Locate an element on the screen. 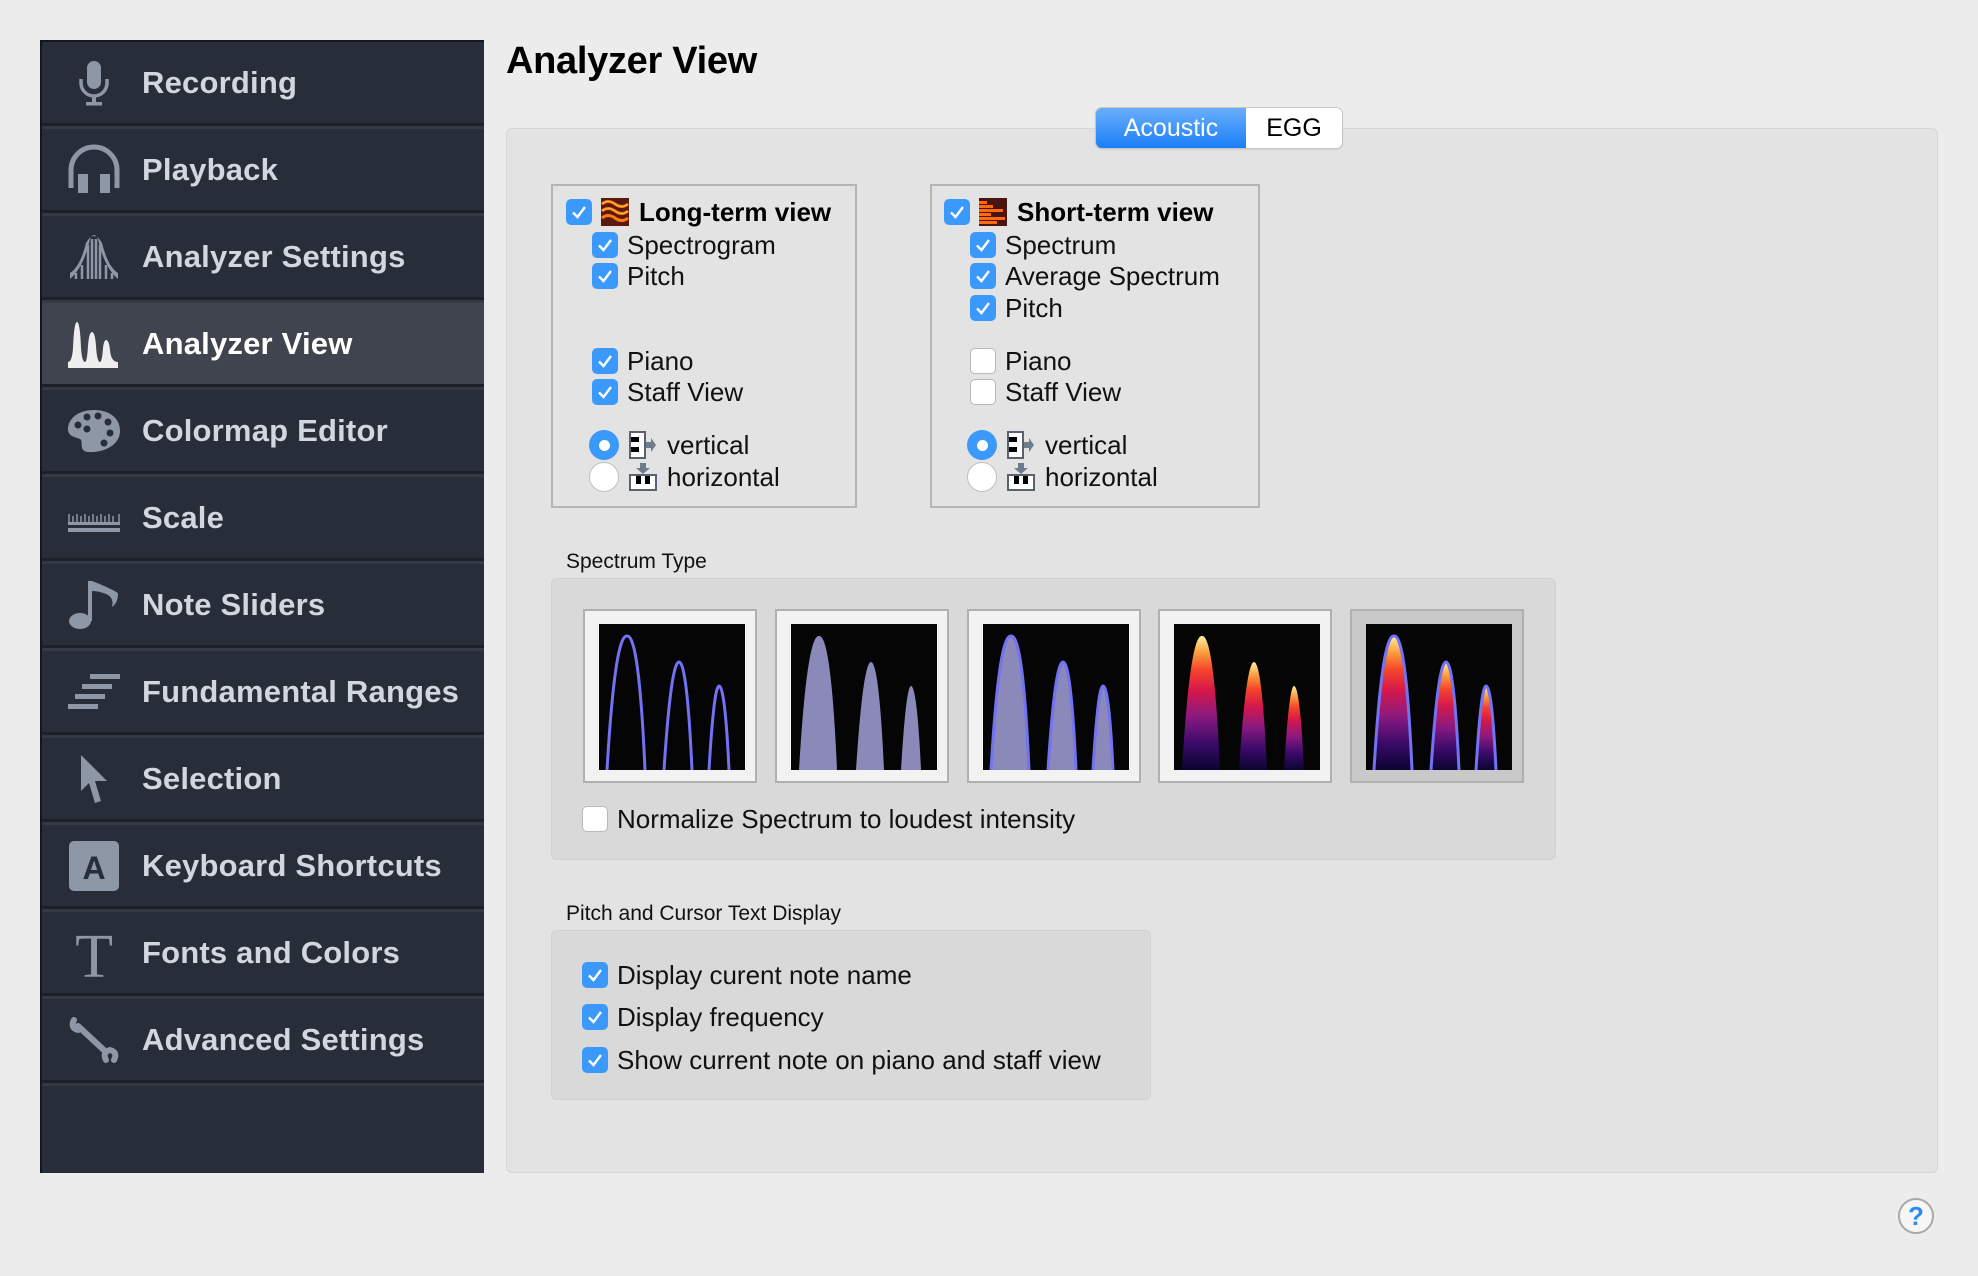  normalize-spectrum-label: Normalize Spectrum to loudest intensity is located at coordinates (846, 818).